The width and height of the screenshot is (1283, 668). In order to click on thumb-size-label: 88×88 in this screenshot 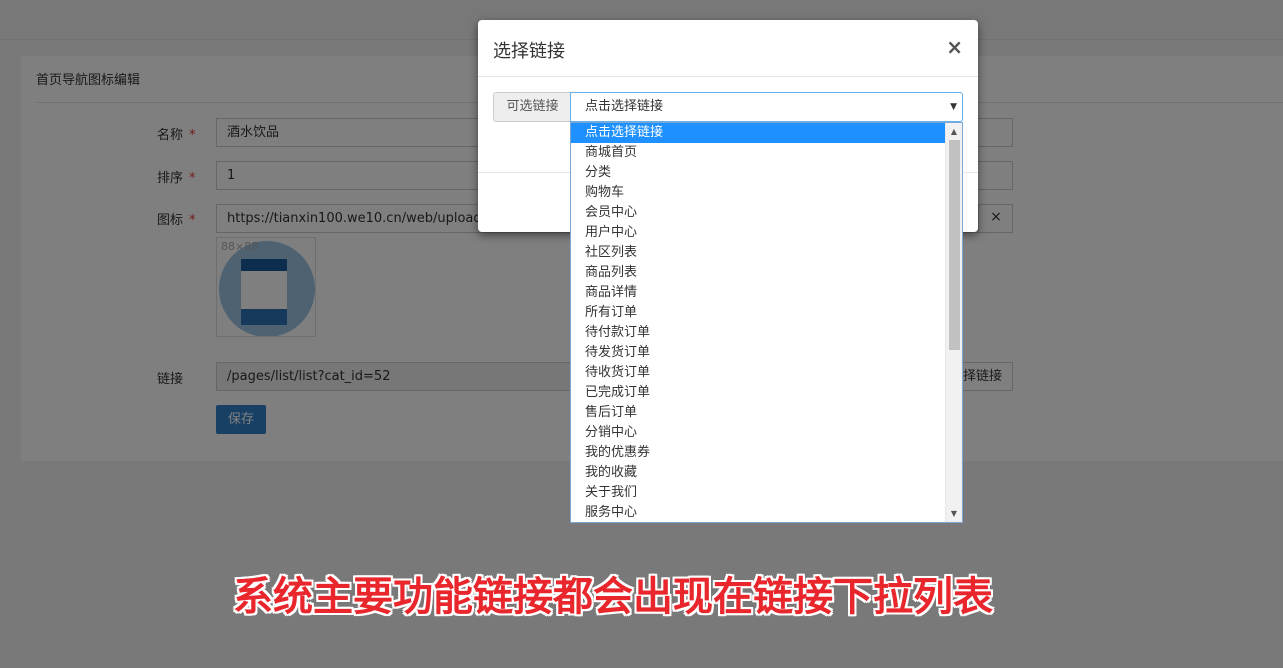, I will do `click(240, 246)`.